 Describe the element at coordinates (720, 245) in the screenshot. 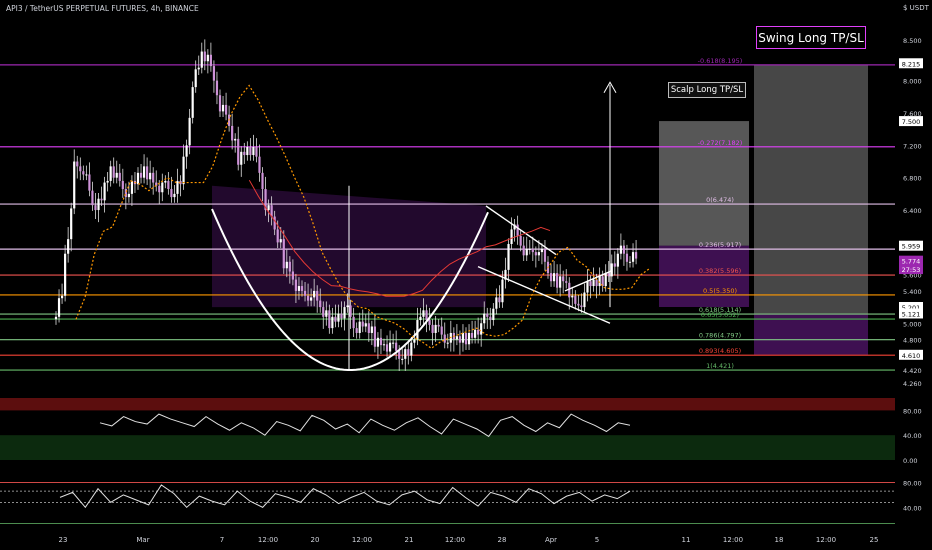

I see `fib-label: 0.236(5.917)` at that location.